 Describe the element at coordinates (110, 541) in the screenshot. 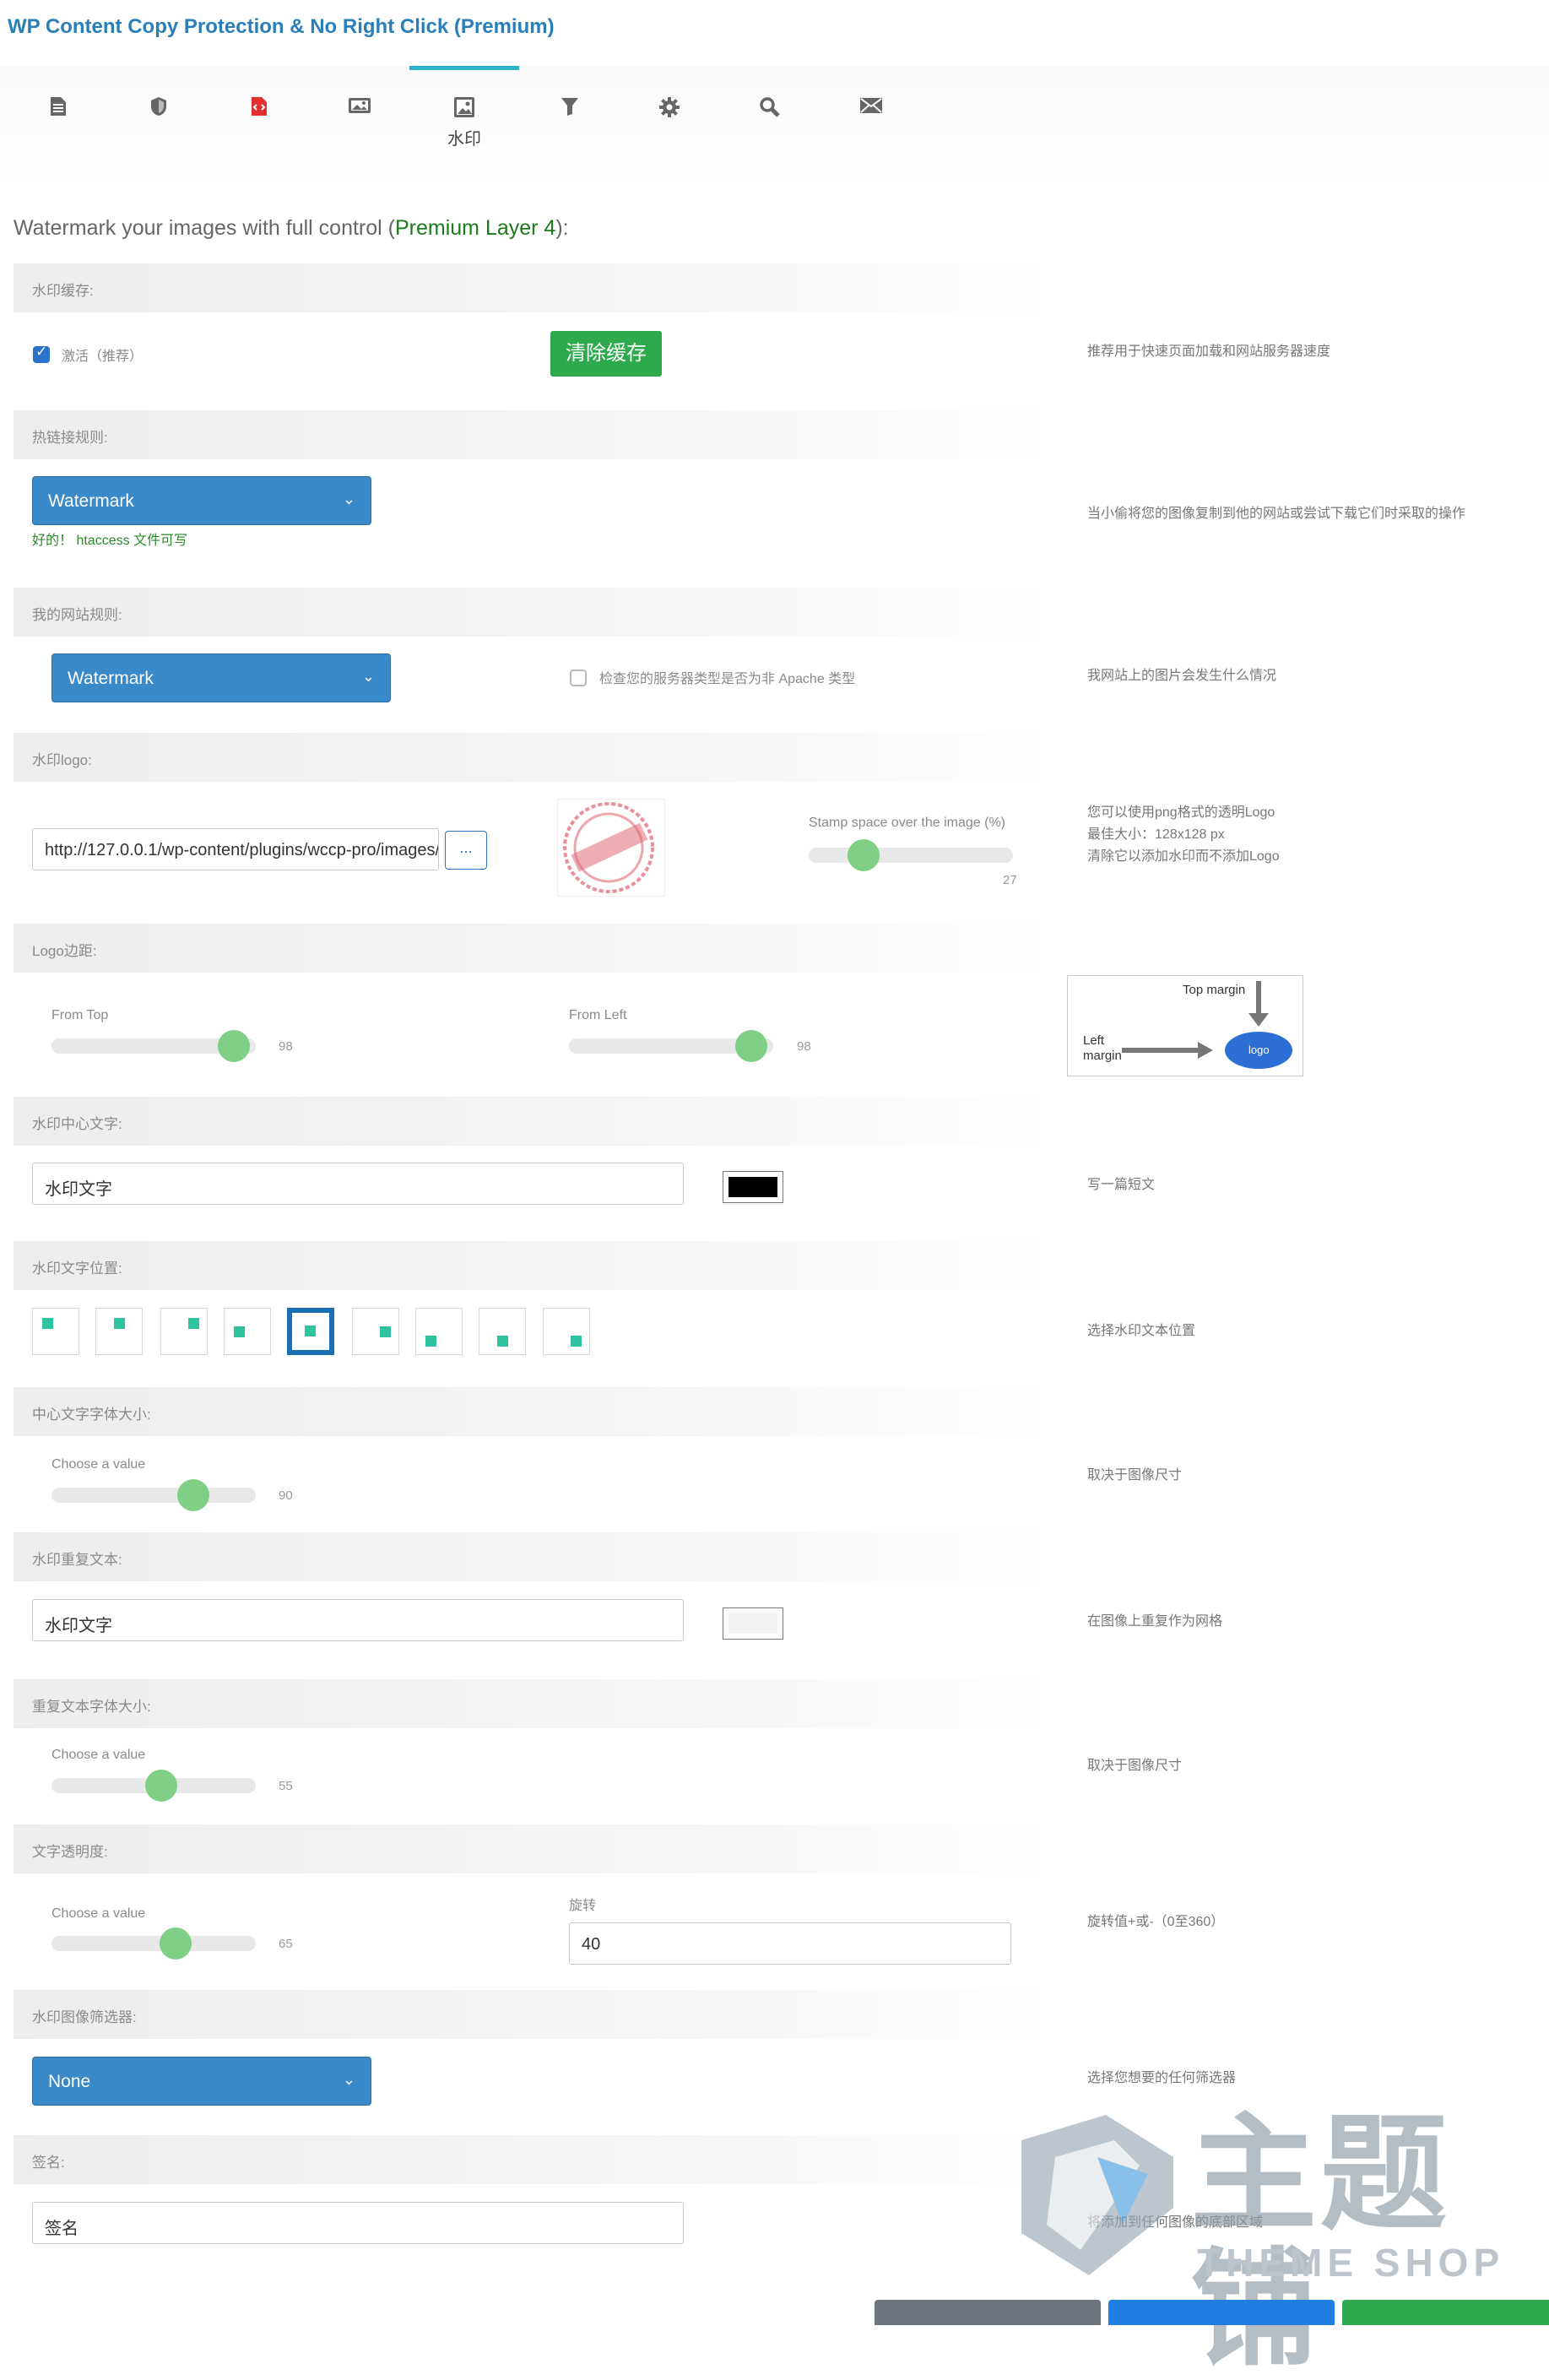

I see `htaccess-status: 好的！ htaccess 文件可写` at that location.